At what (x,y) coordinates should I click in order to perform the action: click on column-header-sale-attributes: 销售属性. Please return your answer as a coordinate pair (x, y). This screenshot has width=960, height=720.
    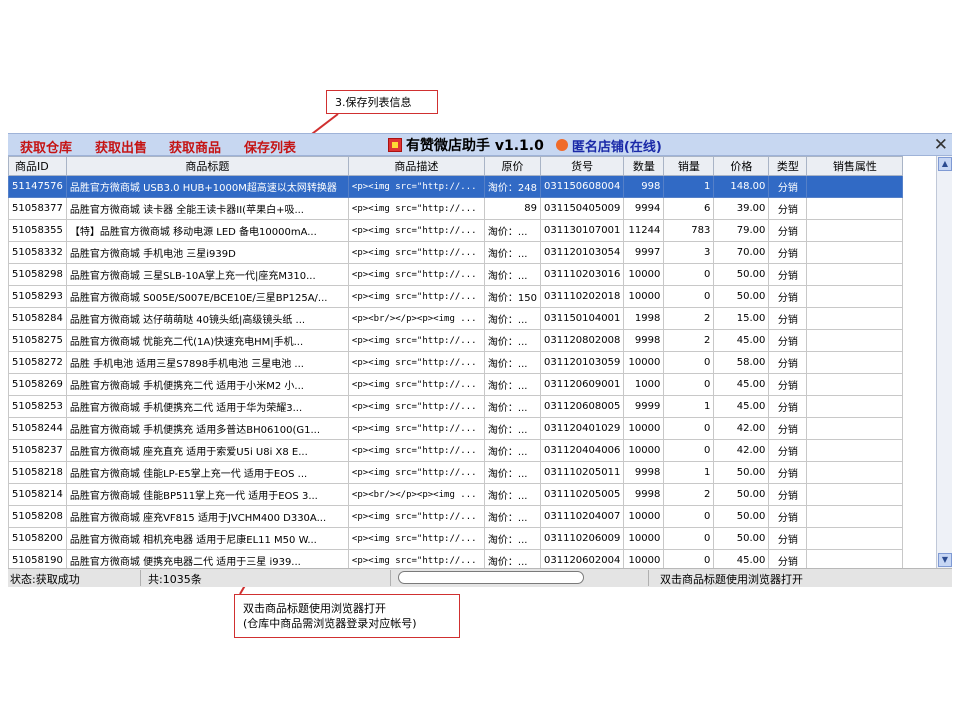
    Looking at the image, I should click on (855, 166).